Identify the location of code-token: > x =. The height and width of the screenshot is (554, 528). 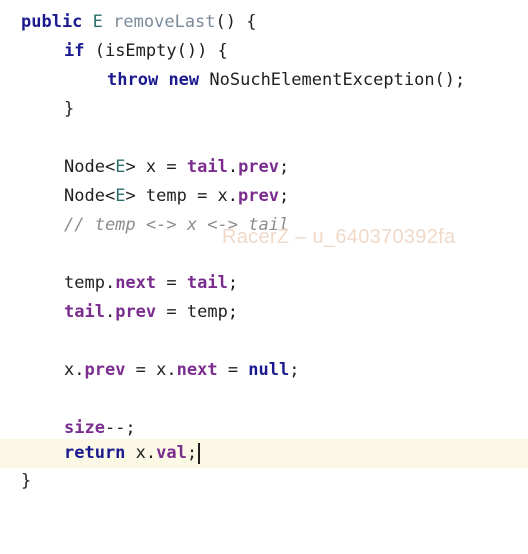
(156, 167).